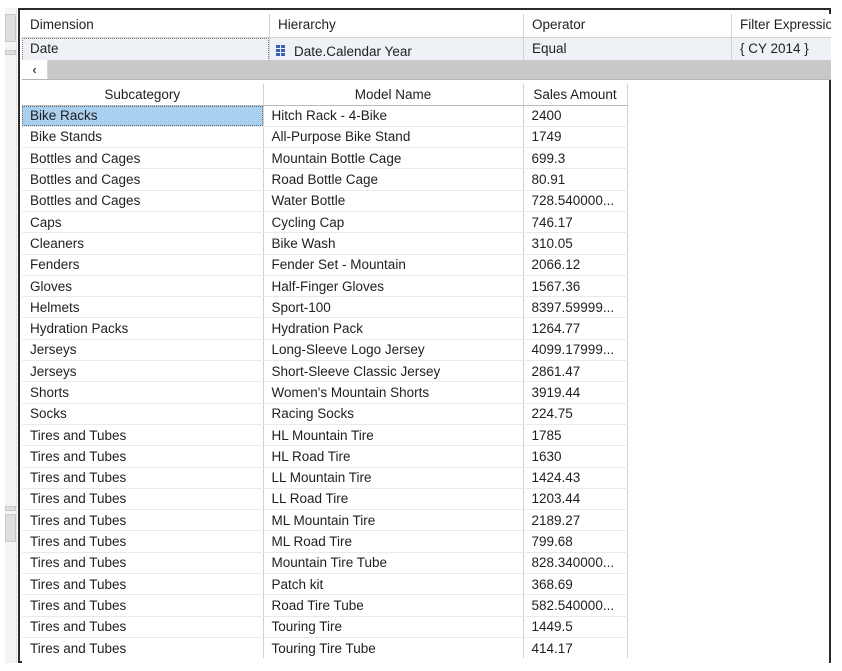 This screenshot has width=842, height=671. Describe the element at coordinates (575, 222) in the screenshot. I see `cell-sales-amount: 746.17` at that location.